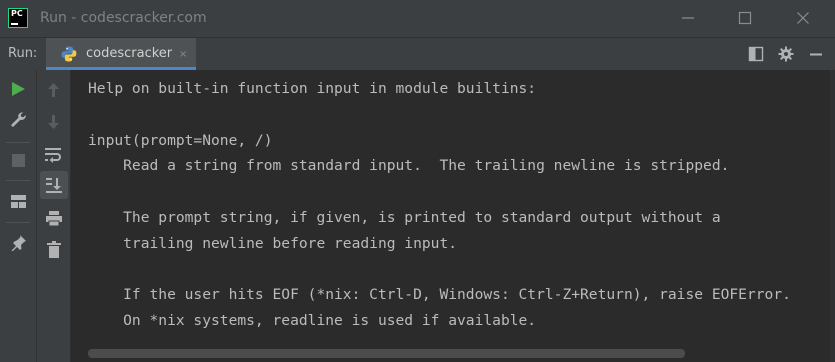 The image size is (835, 362). Describe the element at coordinates (54, 185) in the screenshot. I see `scroll-to-end-icon` at that location.